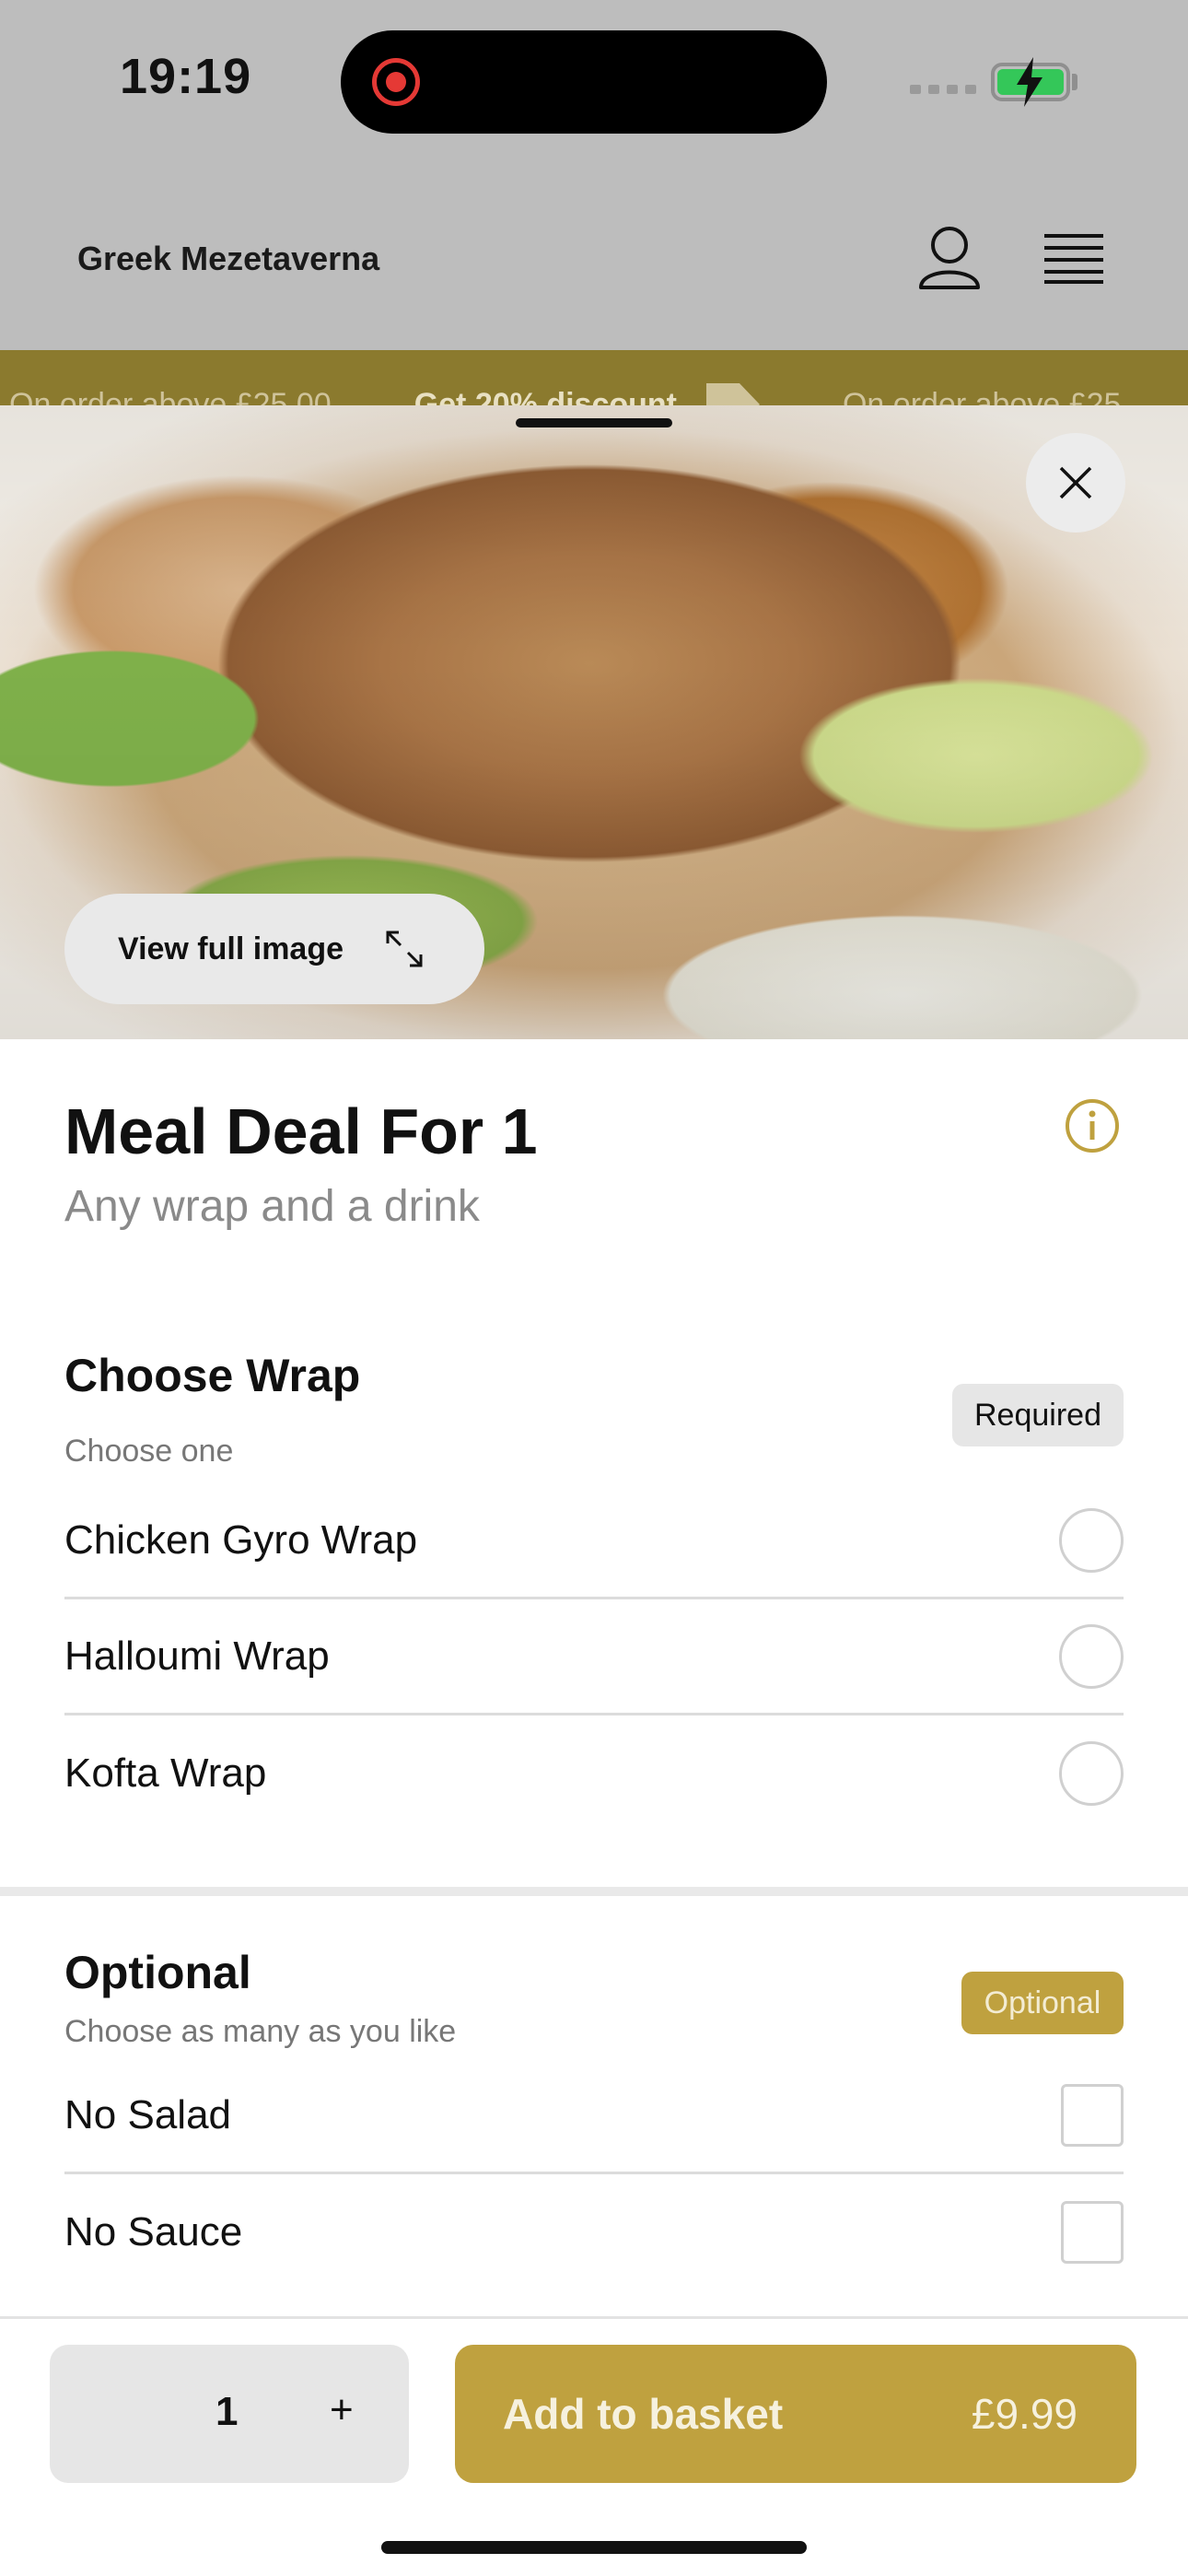 The image size is (1188, 2576). Describe the element at coordinates (584, 82) in the screenshot. I see `dynamic-island` at that location.